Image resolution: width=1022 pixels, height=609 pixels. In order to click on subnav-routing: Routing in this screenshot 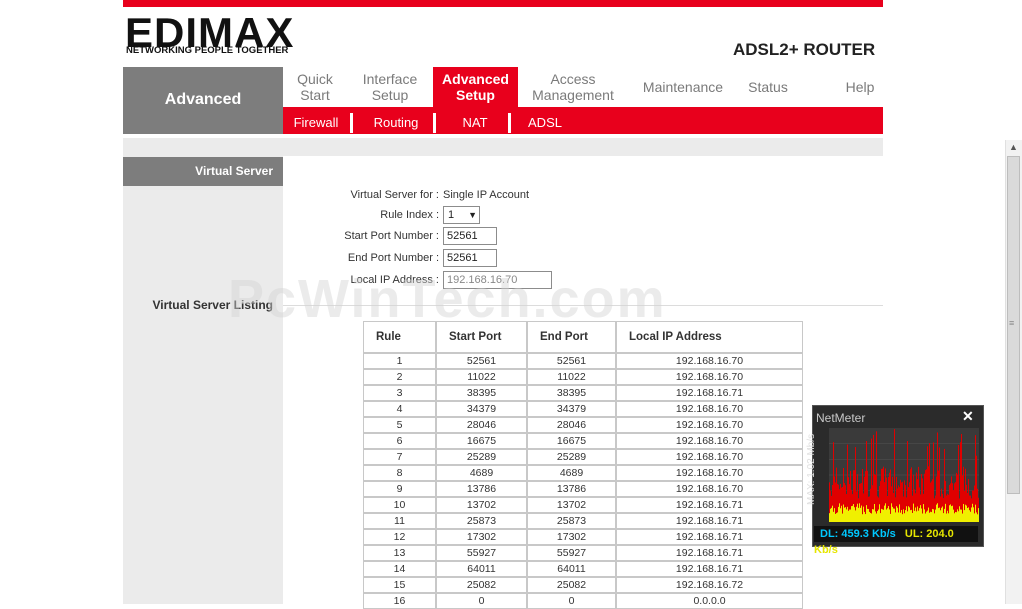, I will do `click(396, 120)`.